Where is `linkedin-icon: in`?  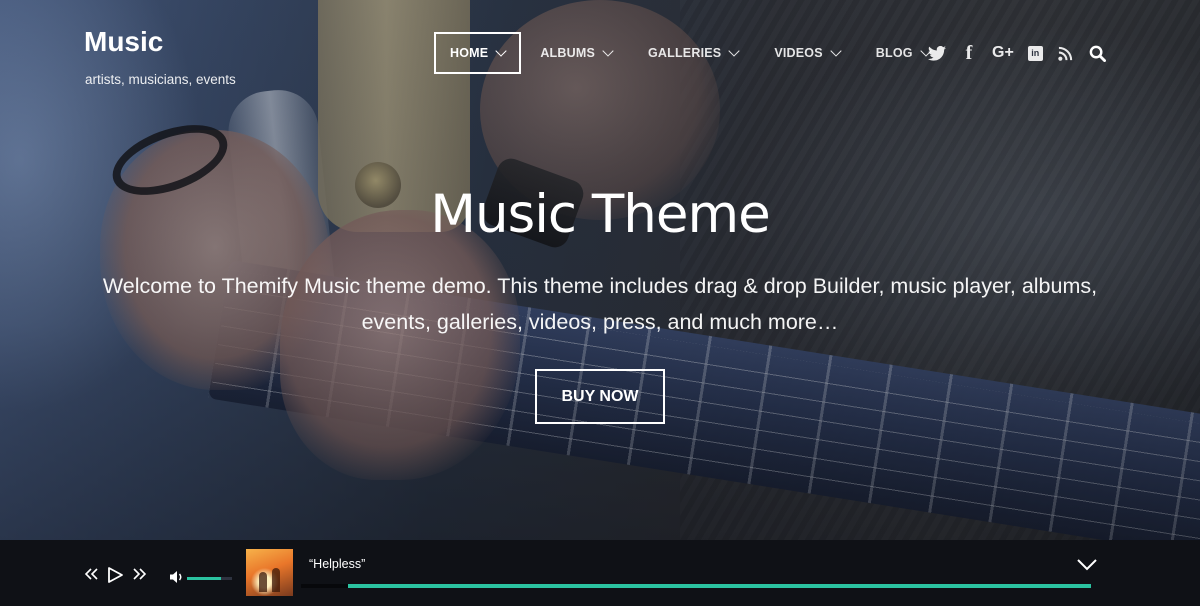 linkedin-icon: in is located at coordinates (1035, 53).